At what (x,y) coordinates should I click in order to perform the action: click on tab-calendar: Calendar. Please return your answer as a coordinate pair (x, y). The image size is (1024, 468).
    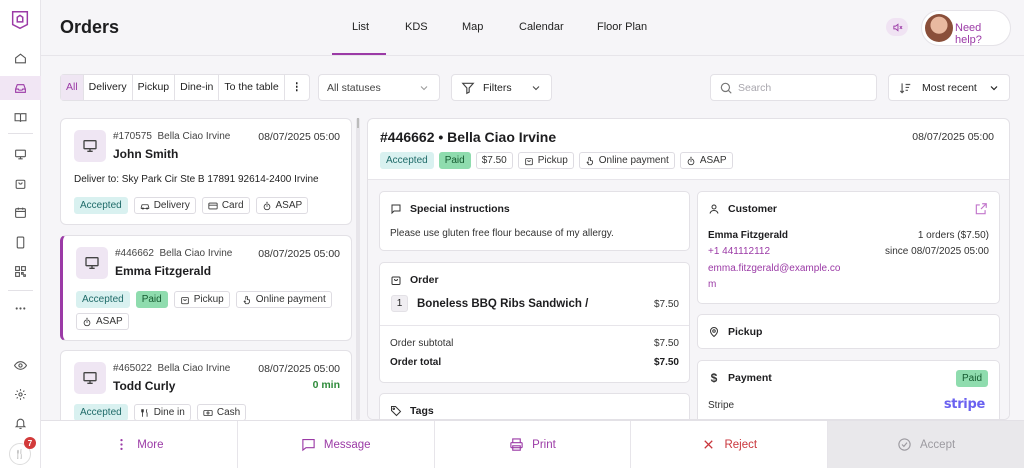
    Looking at the image, I should click on (541, 27).